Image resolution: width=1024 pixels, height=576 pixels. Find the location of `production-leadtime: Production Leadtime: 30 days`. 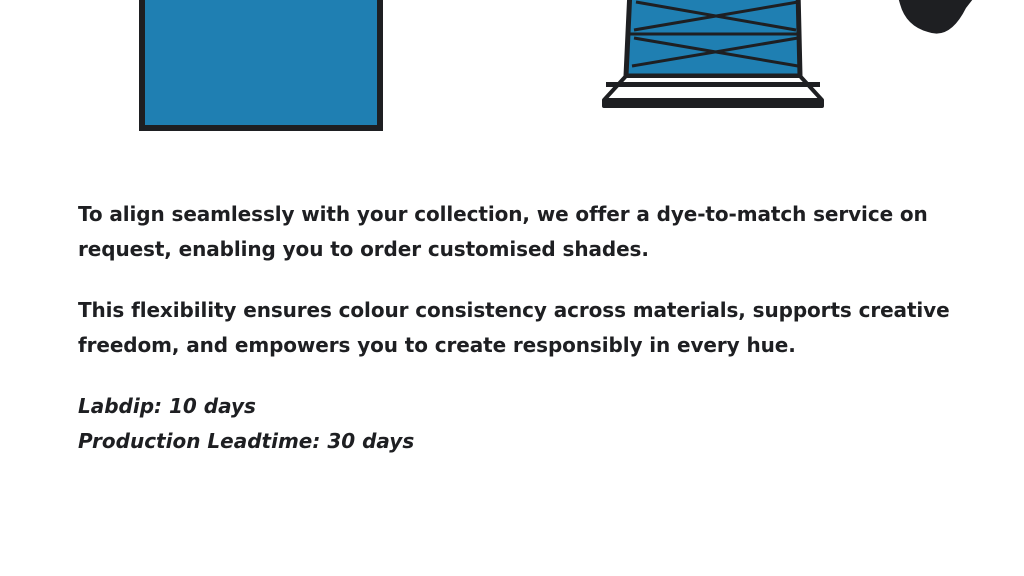

production-leadtime: Production Leadtime: 30 days is located at coordinates (246, 441).